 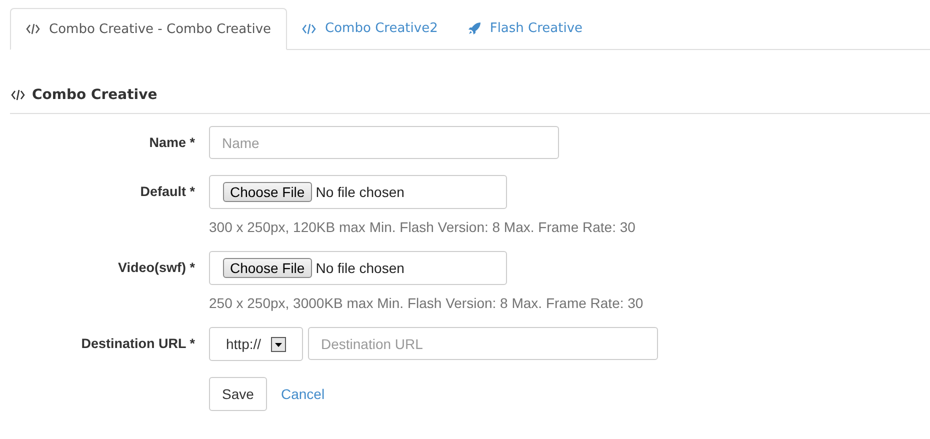 I want to click on field-label: Destination URL *, so click(x=137, y=344).